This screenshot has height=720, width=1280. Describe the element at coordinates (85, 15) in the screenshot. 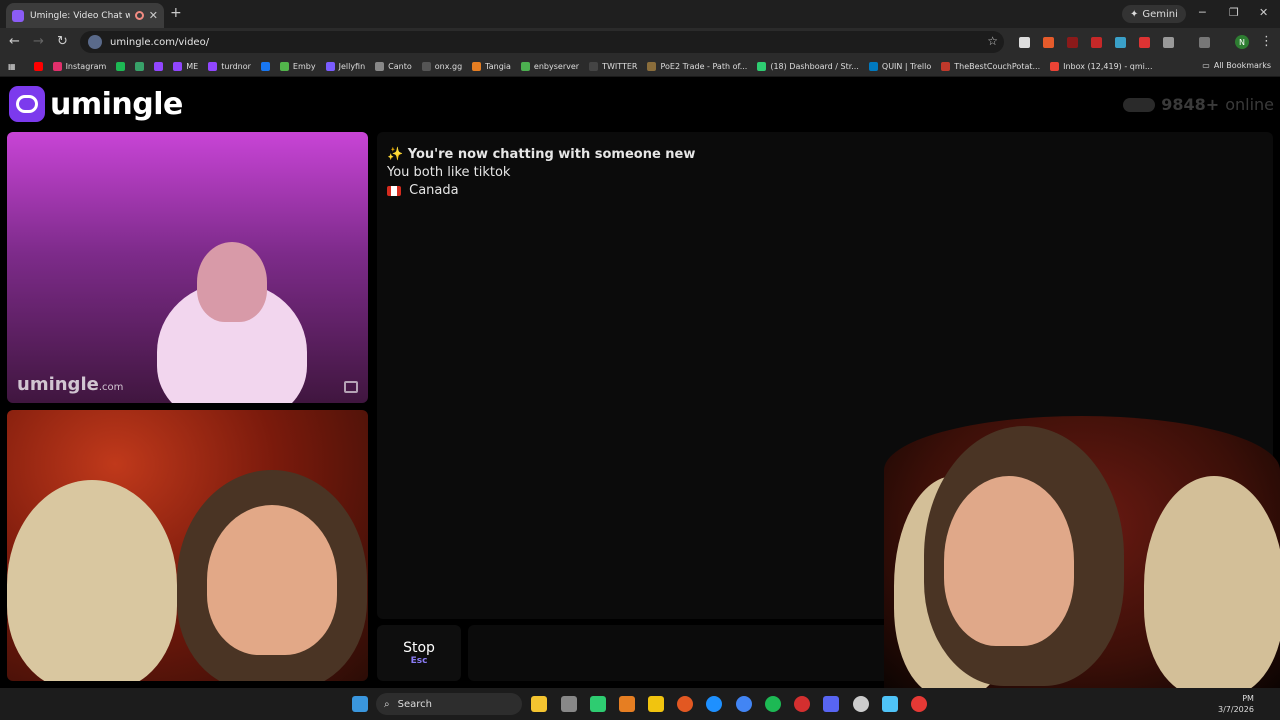

I see `tab-umingle: Umingle: Video Chat with S ✕` at that location.